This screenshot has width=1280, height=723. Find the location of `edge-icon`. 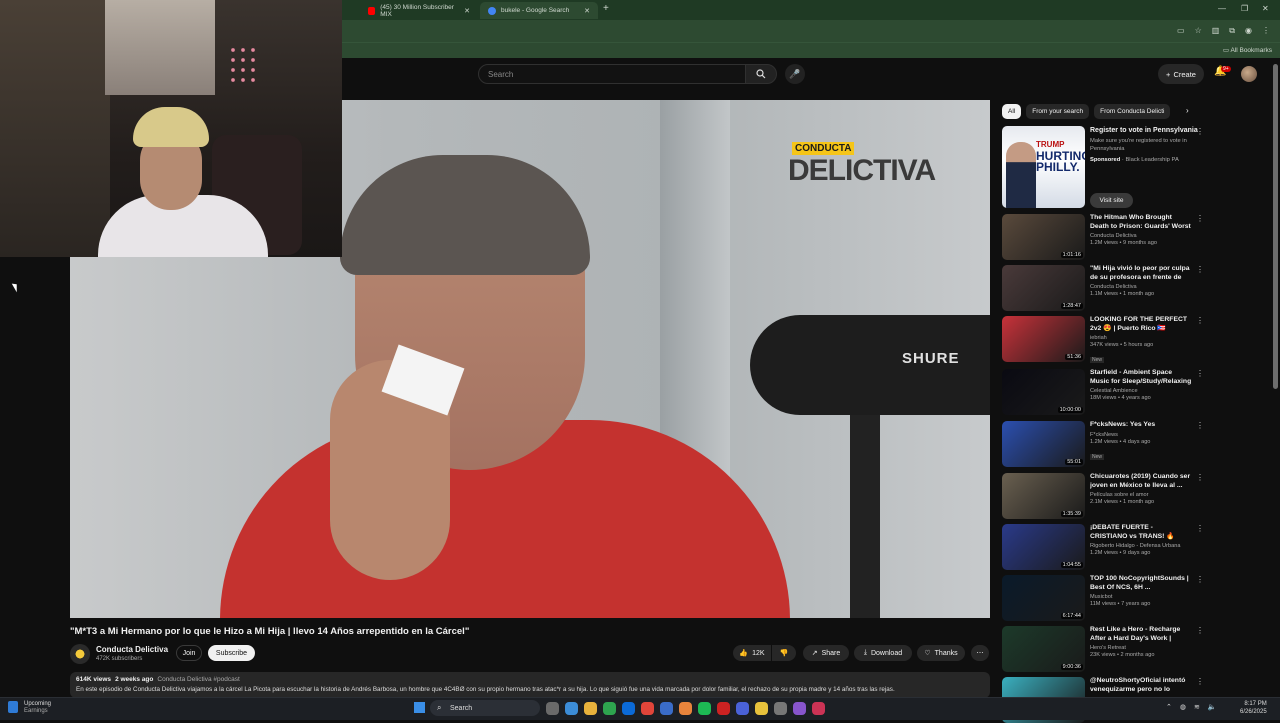

edge-icon is located at coordinates (571, 708).